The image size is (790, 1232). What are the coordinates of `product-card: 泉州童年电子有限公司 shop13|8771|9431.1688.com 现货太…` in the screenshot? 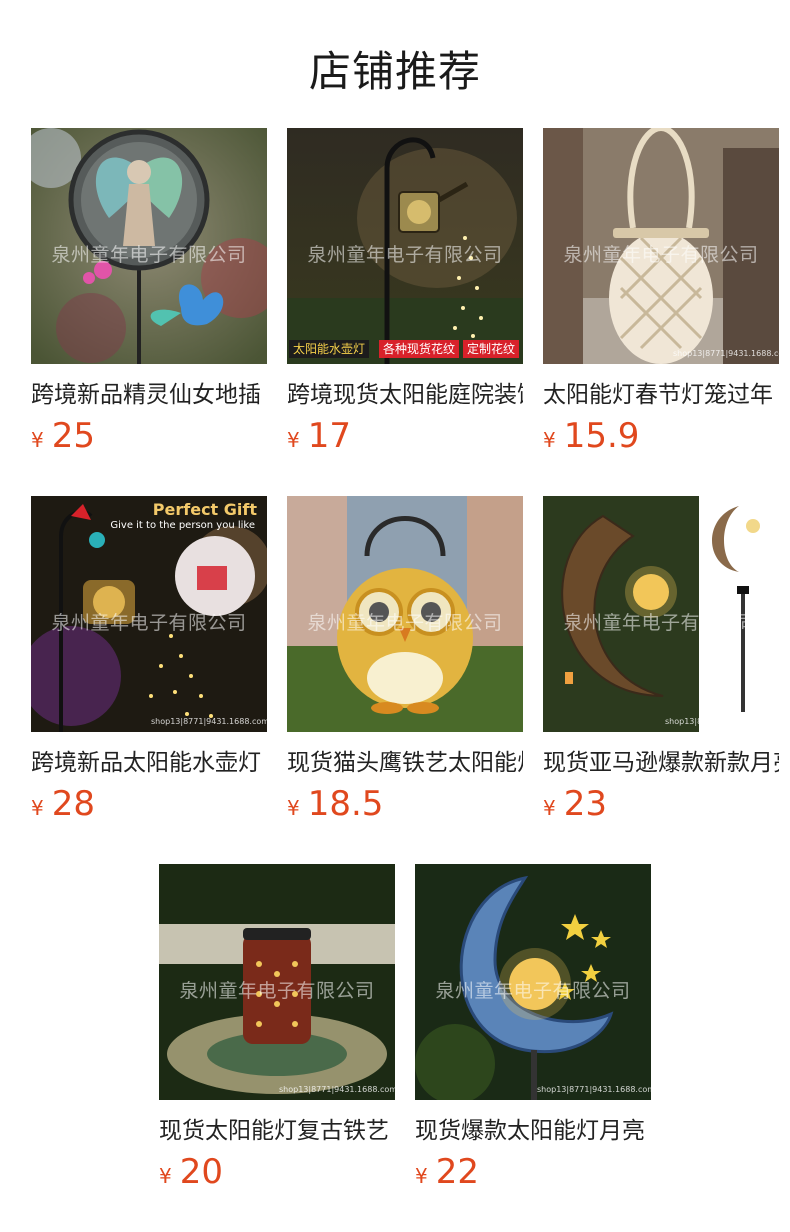 It's located at (277, 1031).